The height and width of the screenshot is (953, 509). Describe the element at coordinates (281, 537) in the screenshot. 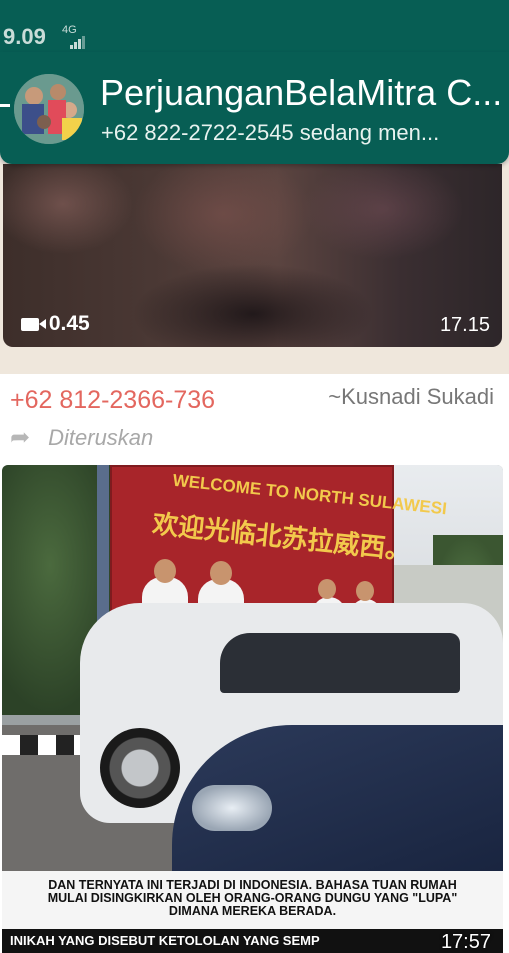

I see `billboard-chinese: 欢迎光临北苏拉威西。` at that location.